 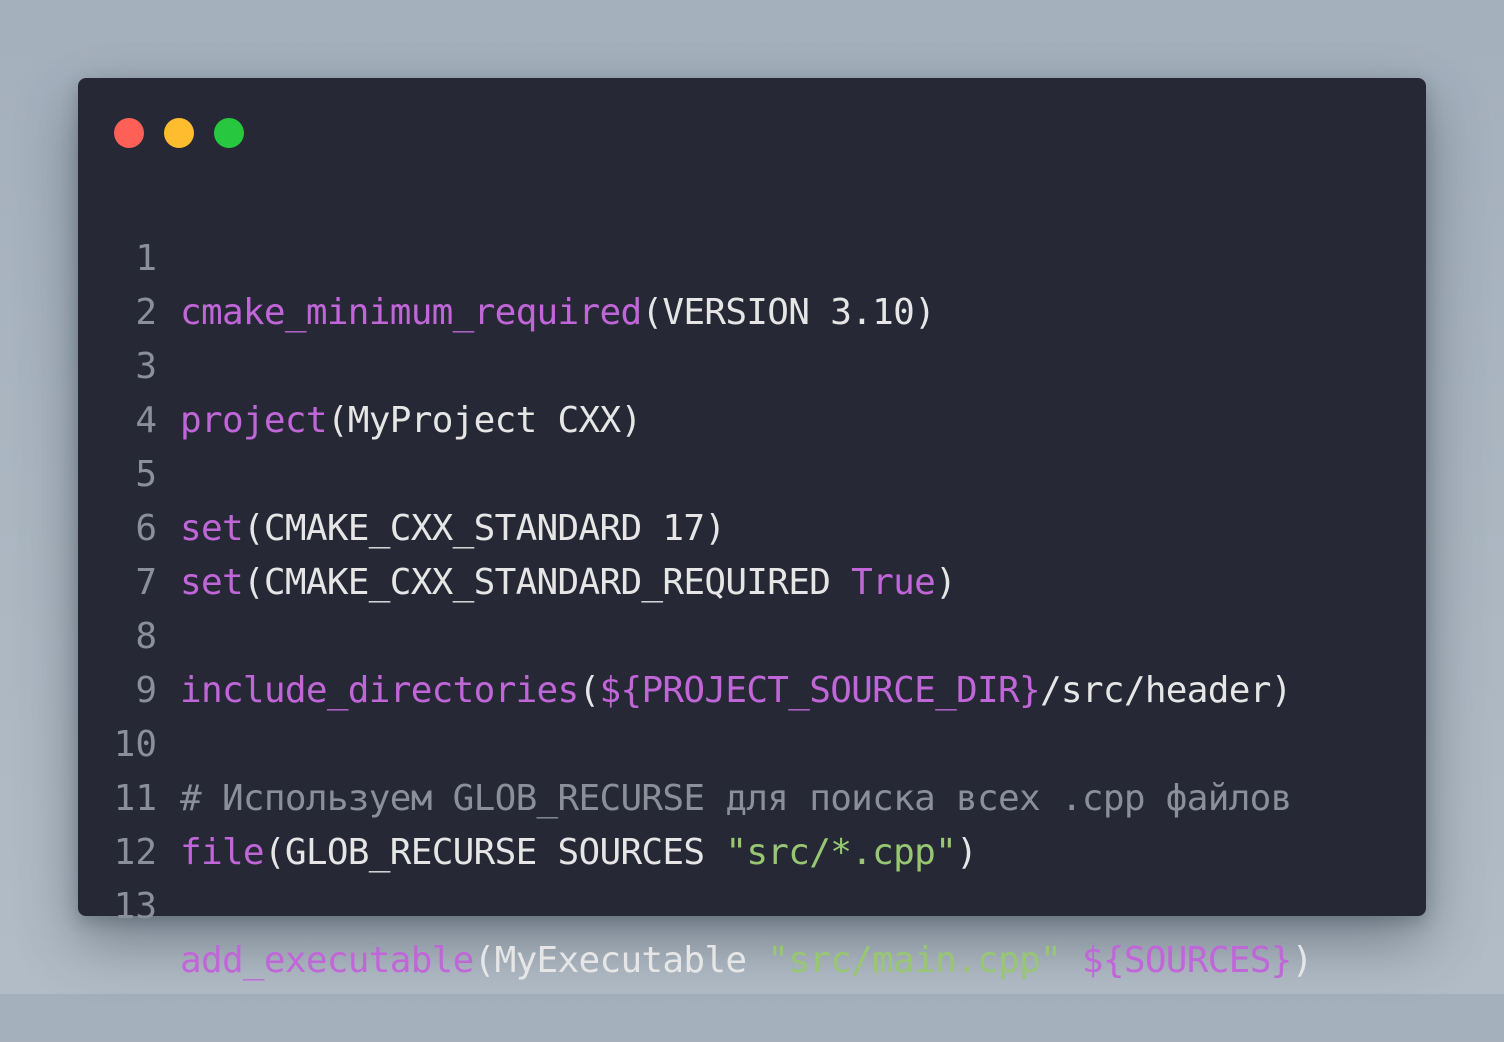 I want to click on code-line: 1 cmake_minimum_required(VERSION 3.10), so click(x=752, y=255).